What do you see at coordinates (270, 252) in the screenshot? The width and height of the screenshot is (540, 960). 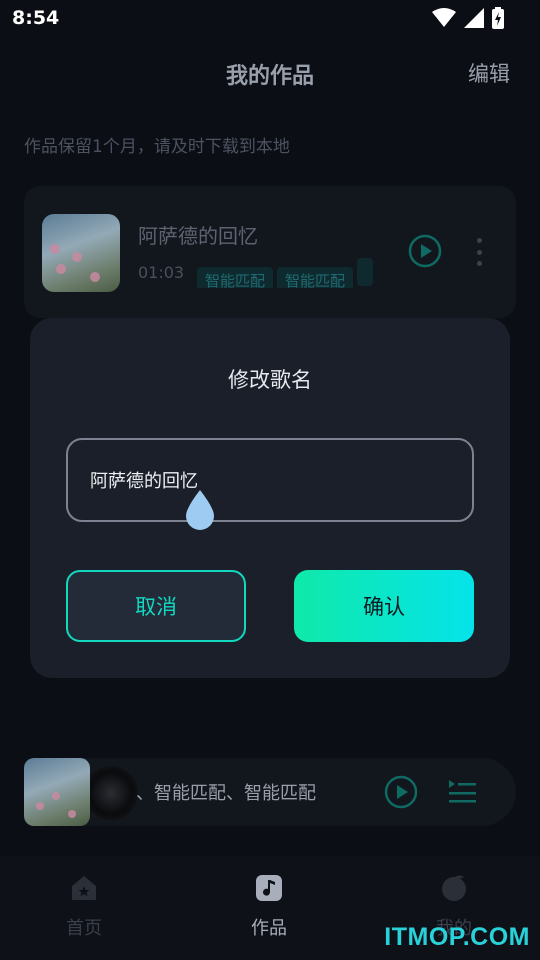 I see `work-list-item: 阿萨德的回忆 01:03 智能匹配 智能匹配` at bounding box center [270, 252].